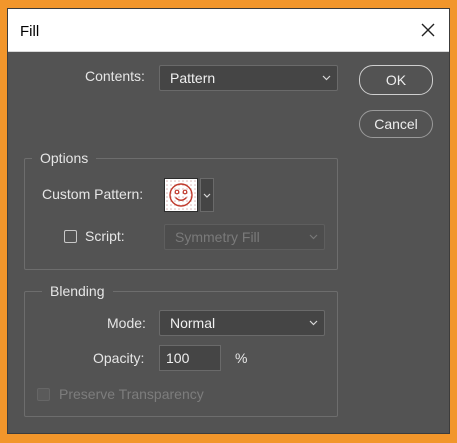  Describe the element at coordinates (190, 358) in the screenshot. I see `opacity-input: 100` at that location.